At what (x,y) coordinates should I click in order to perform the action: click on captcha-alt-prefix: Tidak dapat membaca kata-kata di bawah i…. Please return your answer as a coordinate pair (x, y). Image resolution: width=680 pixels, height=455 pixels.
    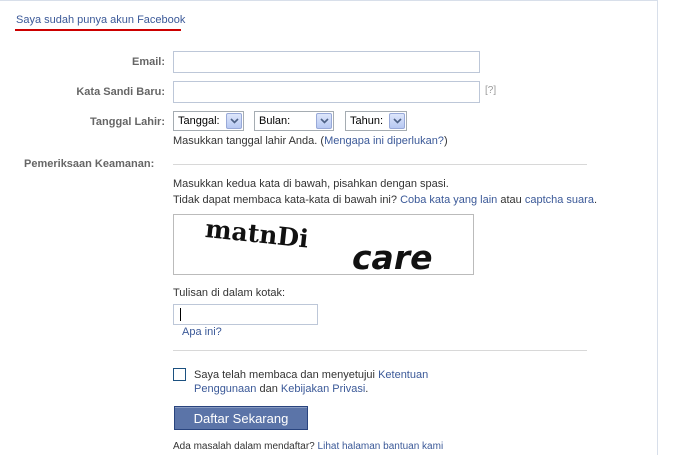
    Looking at the image, I should click on (285, 200).